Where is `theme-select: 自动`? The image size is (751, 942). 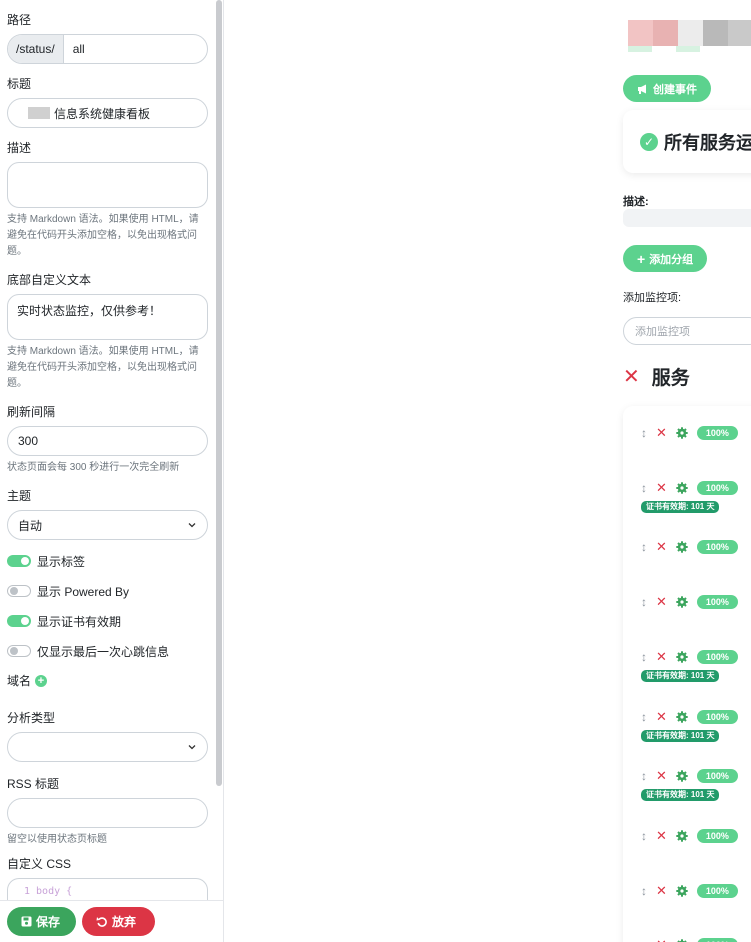 theme-select: 自动 is located at coordinates (107, 525).